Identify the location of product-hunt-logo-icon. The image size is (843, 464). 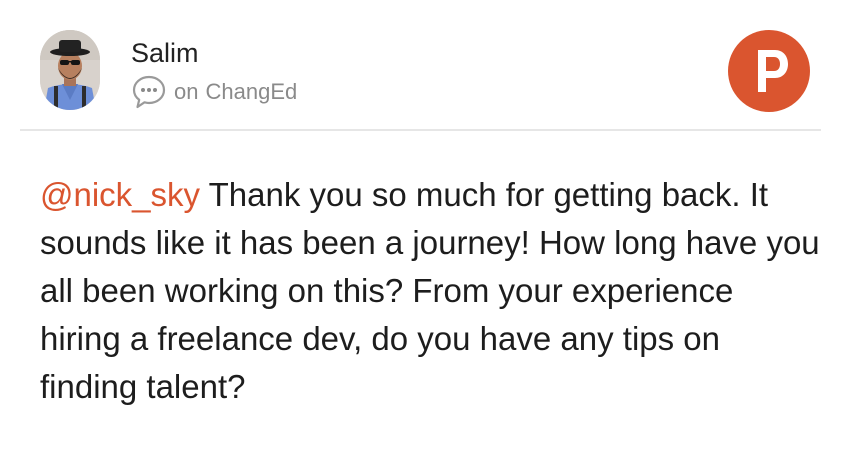
(769, 71).